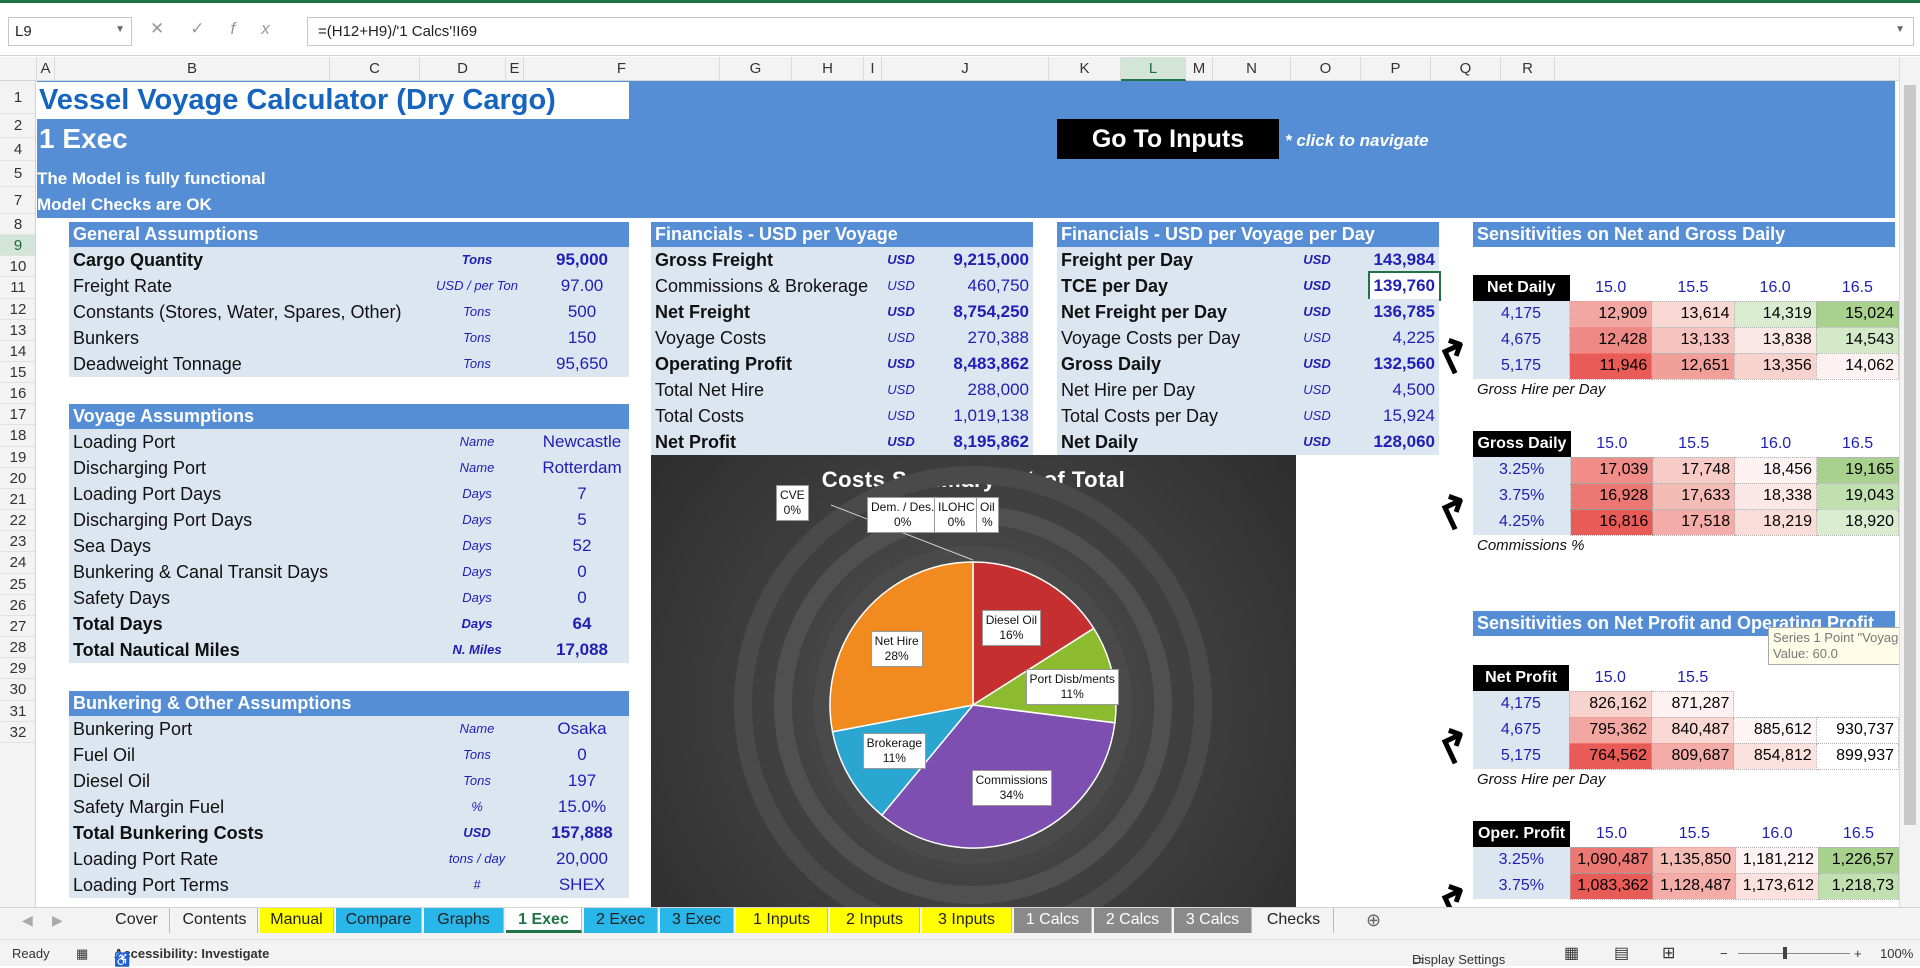  I want to click on row-value: 4,225, so click(1413, 338).